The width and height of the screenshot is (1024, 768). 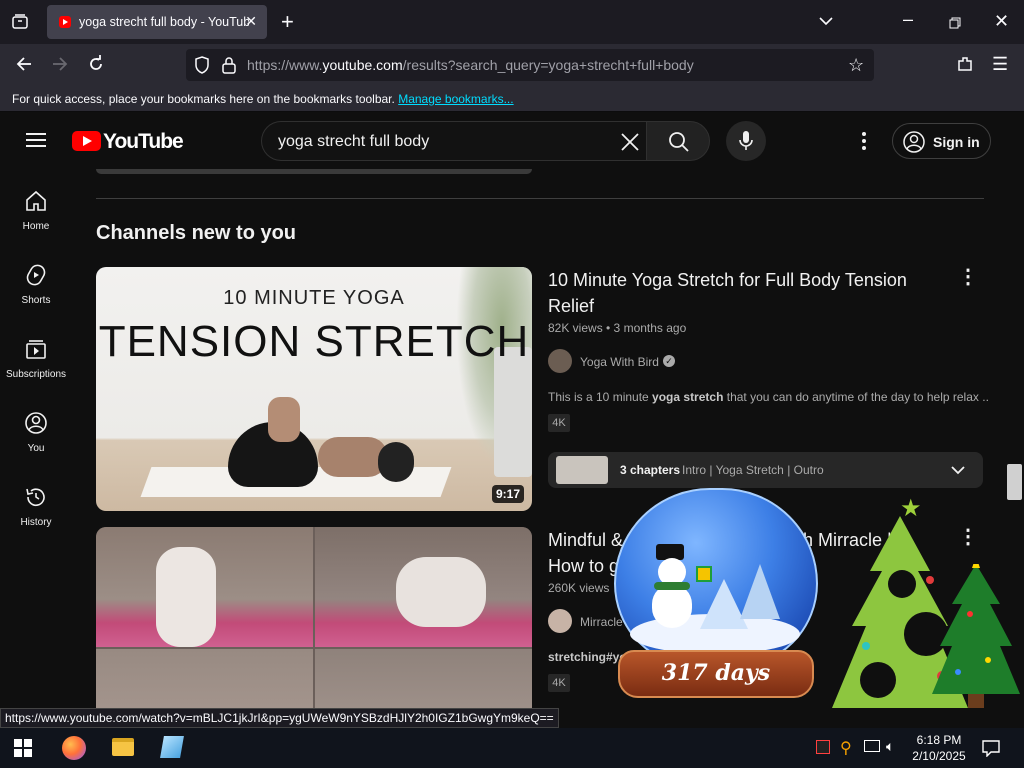 What do you see at coordinates (650, 470) in the screenshot?
I see `chapters-count: 3 chapters` at bounding box center [650, 470].